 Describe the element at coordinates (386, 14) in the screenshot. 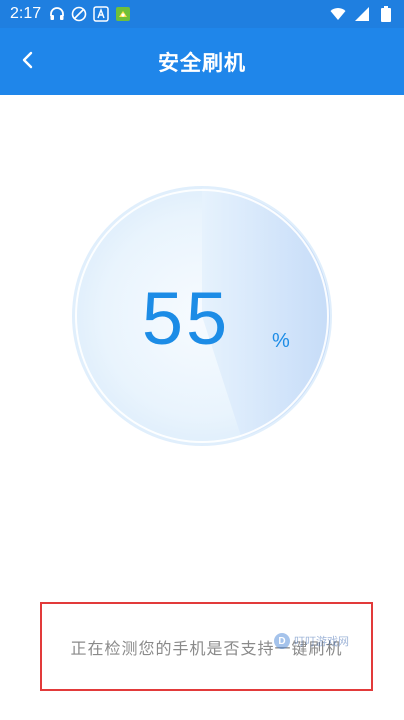

I see `battery-icon` at that location.